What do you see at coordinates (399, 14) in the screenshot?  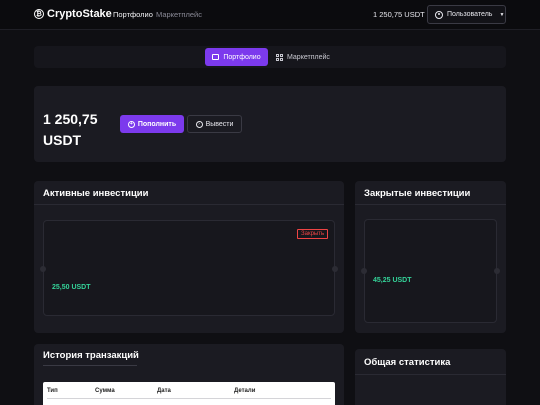 I see `header-balance: 1 250,75 USDT` at bounding box center [399, 14].